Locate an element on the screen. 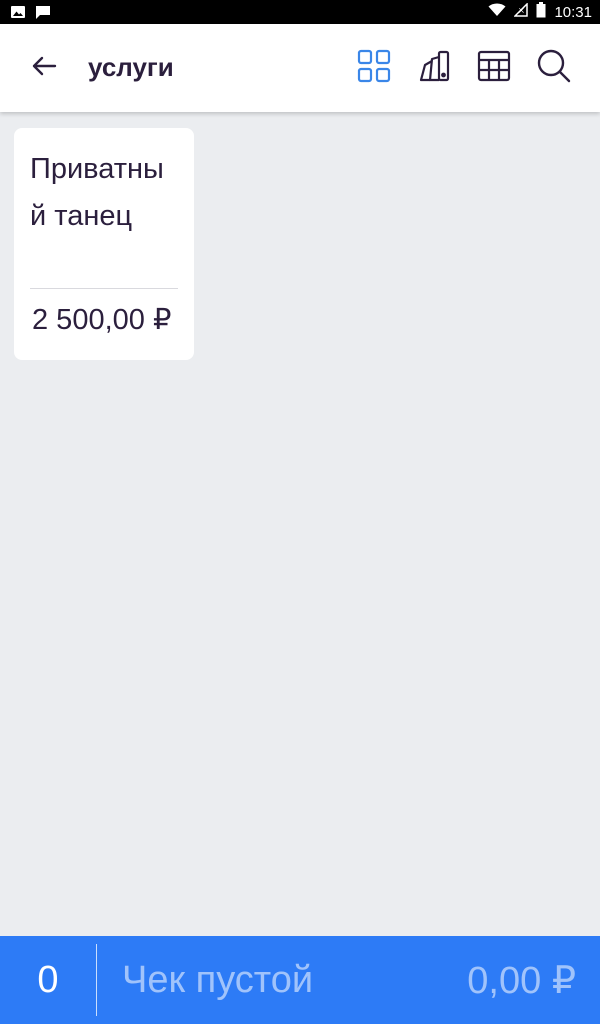  search-button is located at coordinates (554, 68).